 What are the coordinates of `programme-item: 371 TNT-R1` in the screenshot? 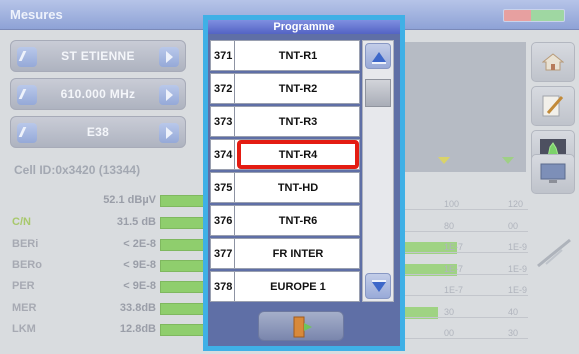 It's located at (285, 56).